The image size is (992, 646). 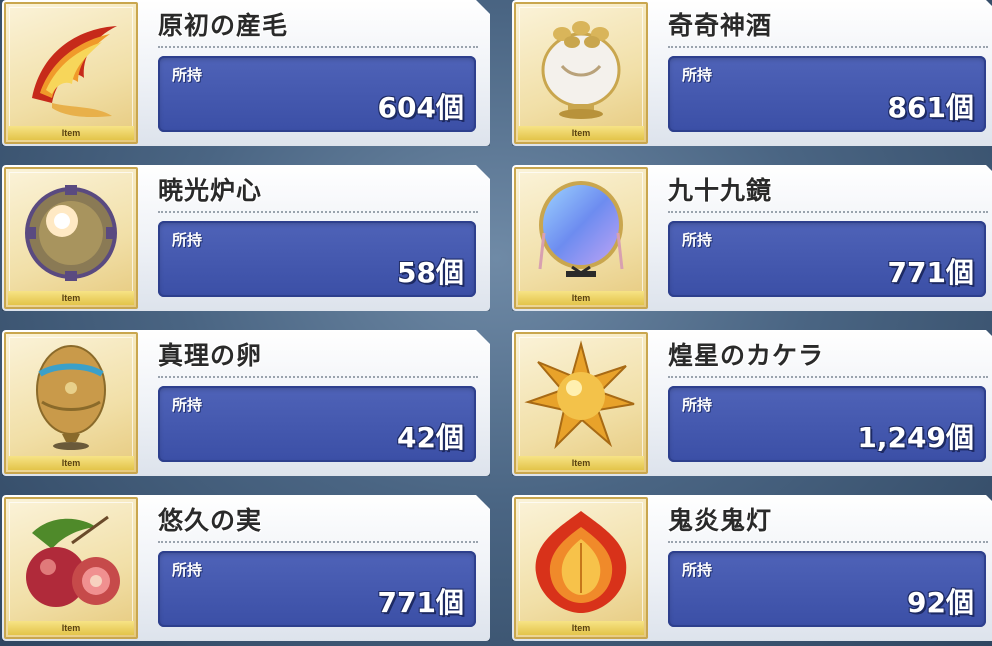 I want to click on item-name: 九十九鏡, so click(x=720, y=190).